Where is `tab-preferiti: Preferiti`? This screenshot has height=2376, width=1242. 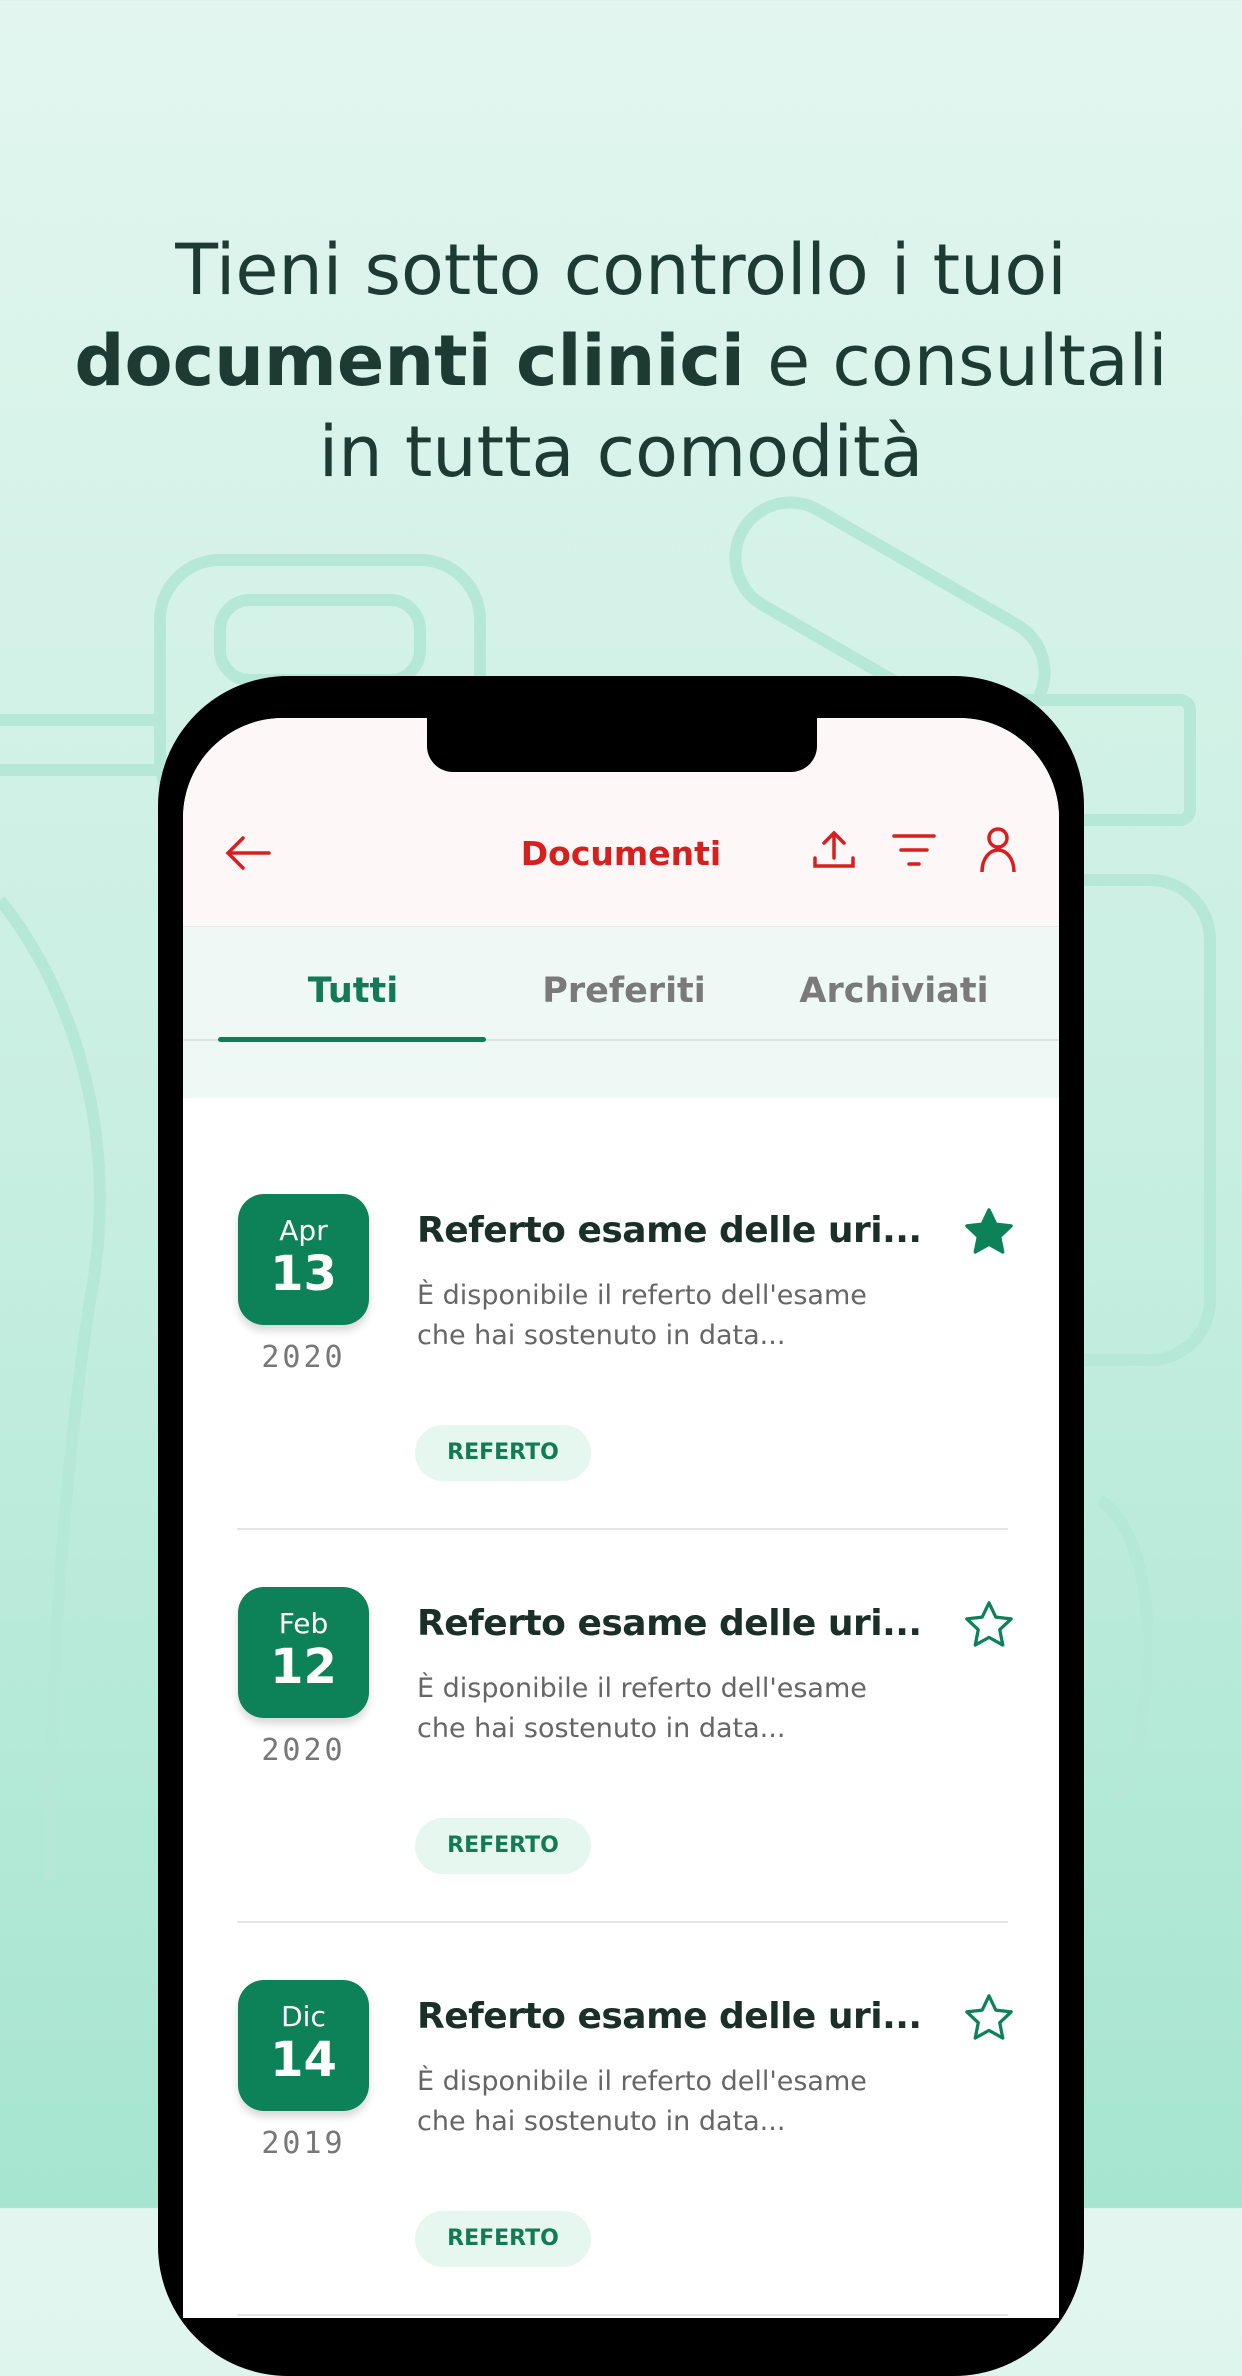
tab-preferiti: Preferiti is located at coordinates (624, 991).